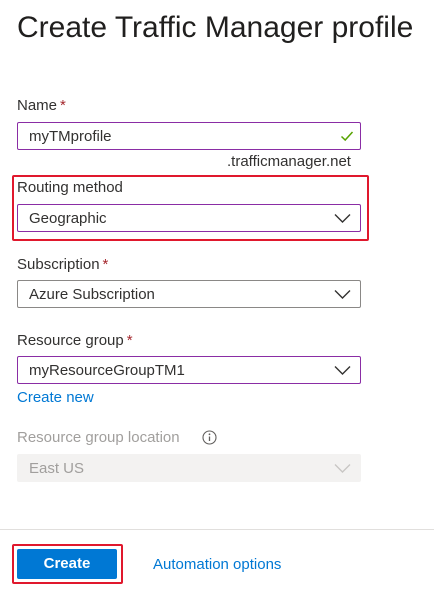 The height and width of the screenshot is (589, 434). I want to click on page-title: Create Traffic Manager profile, so click(215, 27).